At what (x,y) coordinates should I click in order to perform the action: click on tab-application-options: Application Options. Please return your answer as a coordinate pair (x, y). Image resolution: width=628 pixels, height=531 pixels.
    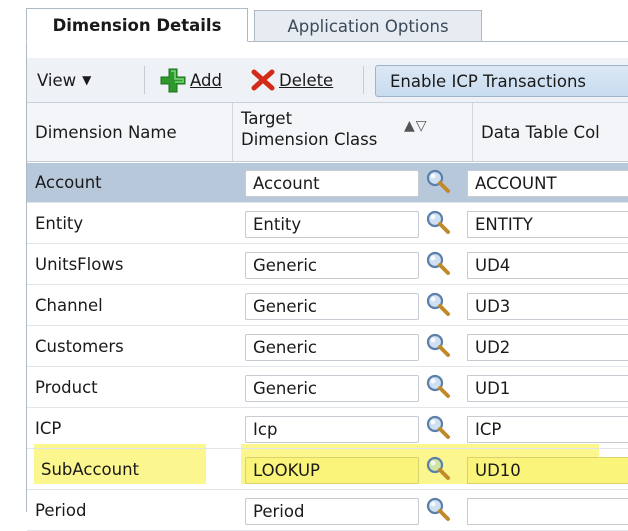
    Looking at the image, I should click on (368, 26).